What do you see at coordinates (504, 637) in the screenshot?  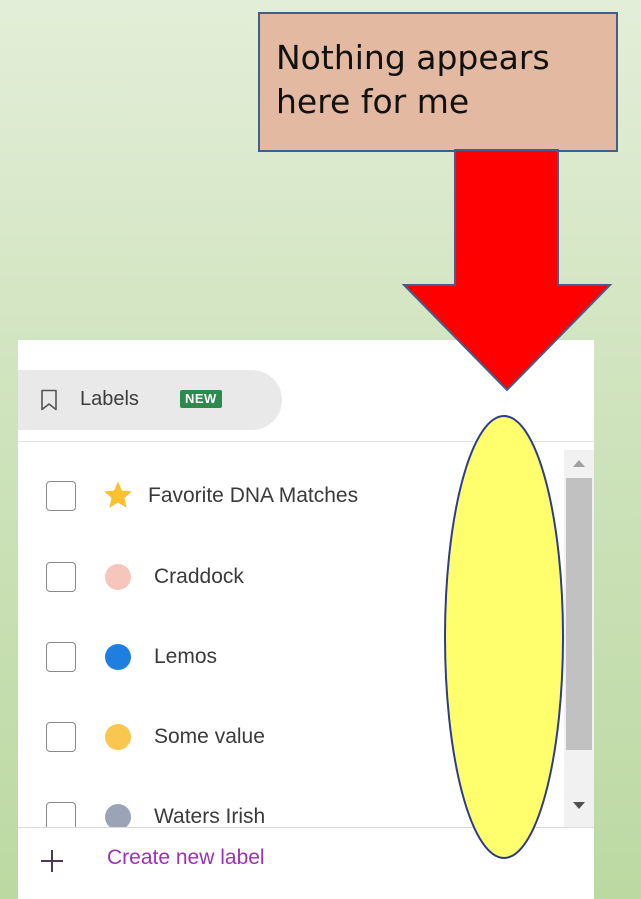 I see `yellow-highlight-ellipse-icon` at bounding box center [504, 637].